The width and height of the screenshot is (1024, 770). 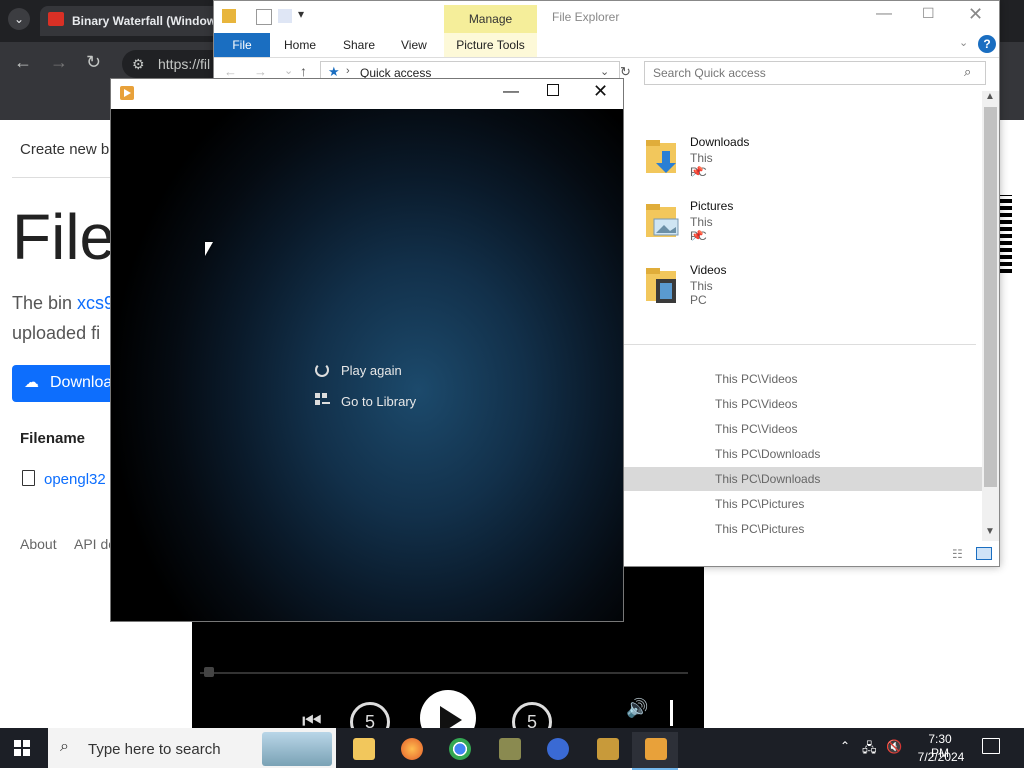 What do you see at coordinates (229, 16) in the screenshot?
I see `folder-qat-icon` at bounding box center [229, 16].